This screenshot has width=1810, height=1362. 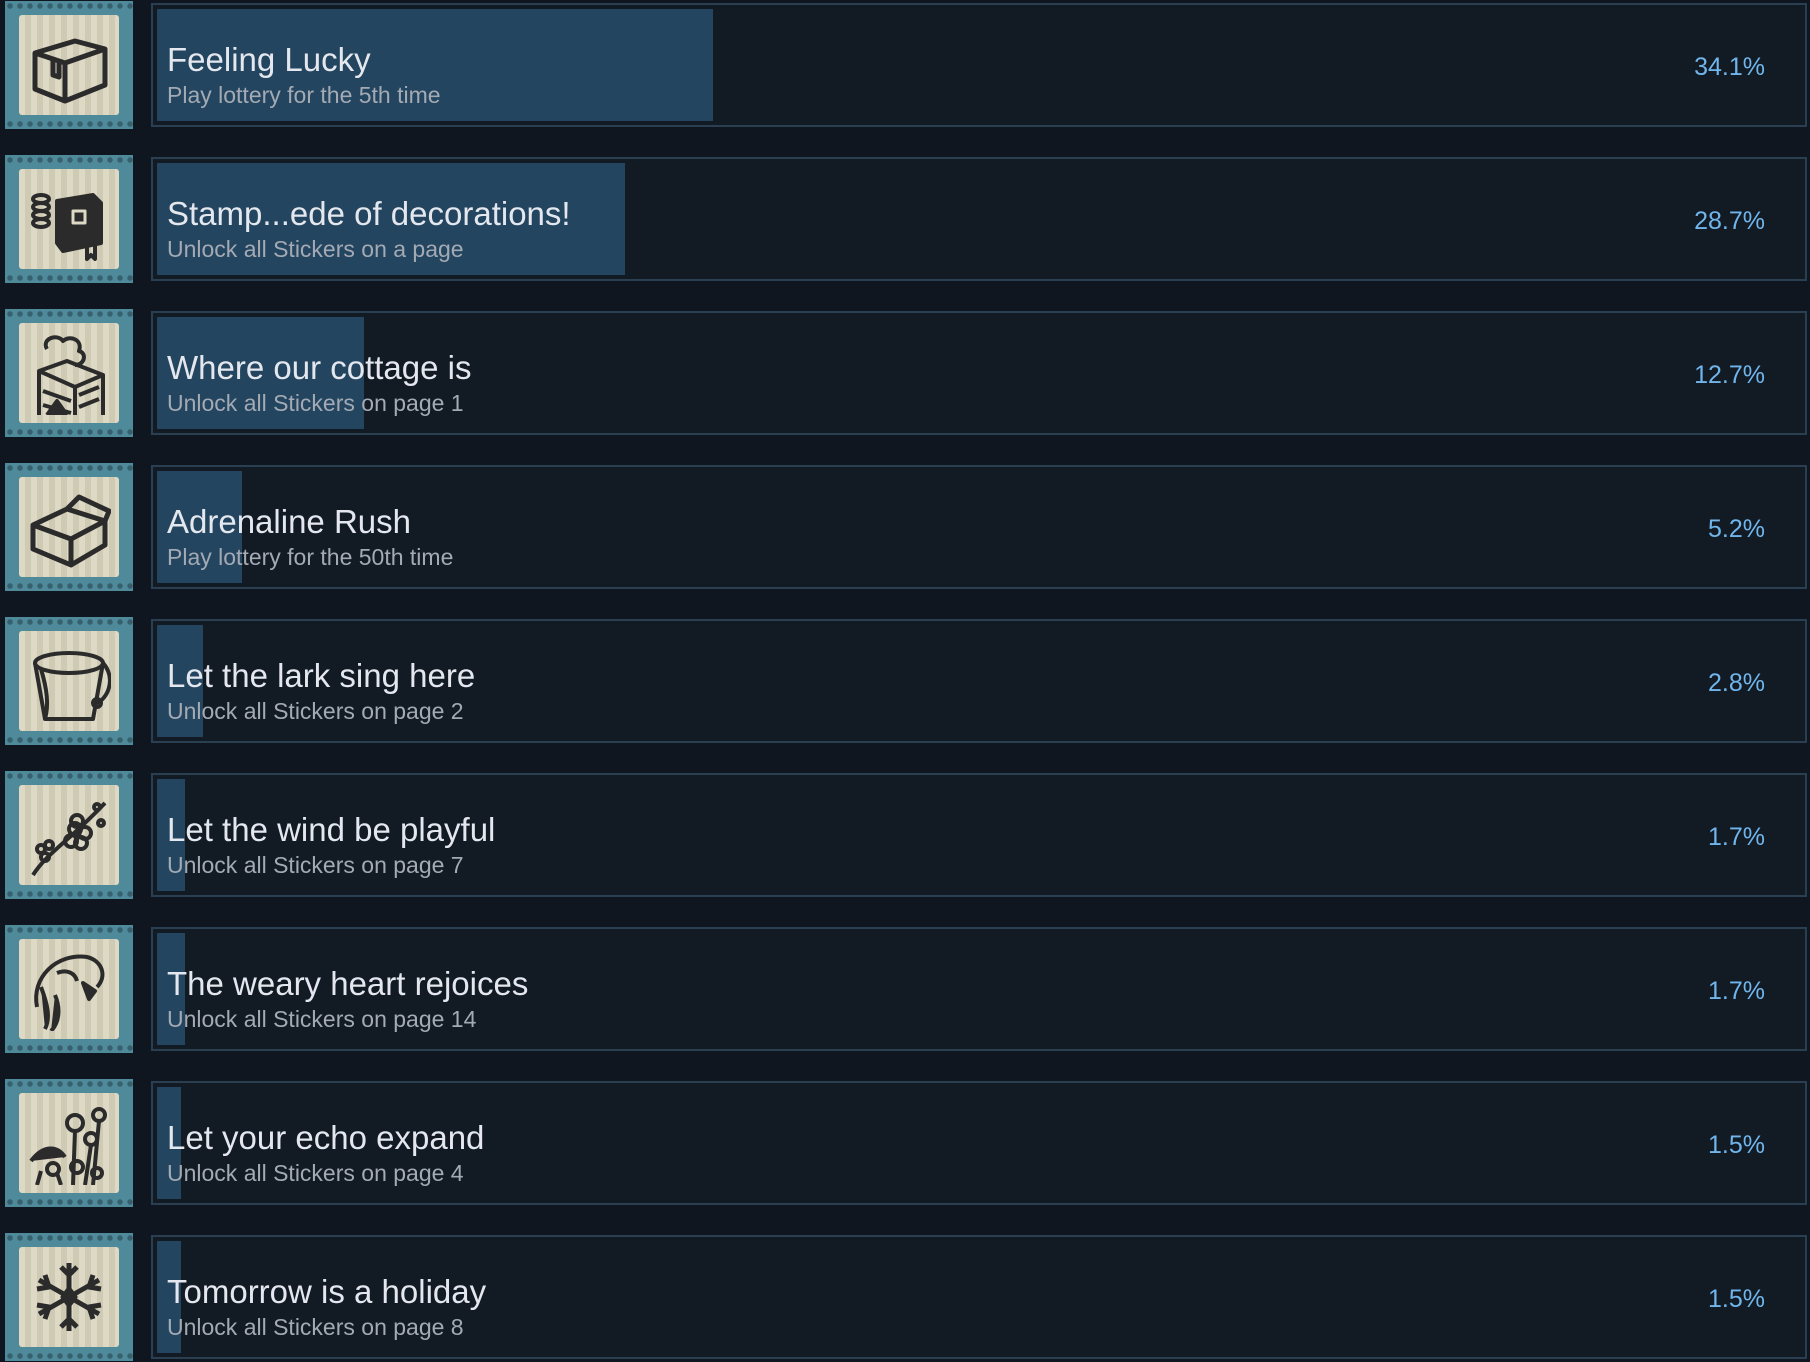 What do you see at coordinates (321, 675) in the screenshot?
I see `achievement-title: Let the lark sing here` at bounding box center [321, 675].